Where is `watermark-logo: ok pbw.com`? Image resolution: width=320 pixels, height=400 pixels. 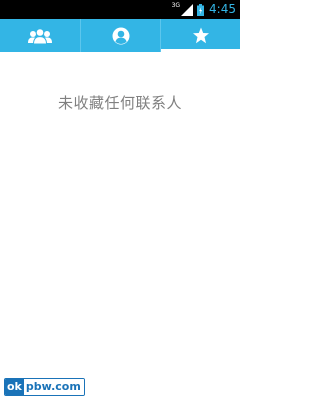
watermark-logo: ok pbw.com is located at coordinates (44, 387).